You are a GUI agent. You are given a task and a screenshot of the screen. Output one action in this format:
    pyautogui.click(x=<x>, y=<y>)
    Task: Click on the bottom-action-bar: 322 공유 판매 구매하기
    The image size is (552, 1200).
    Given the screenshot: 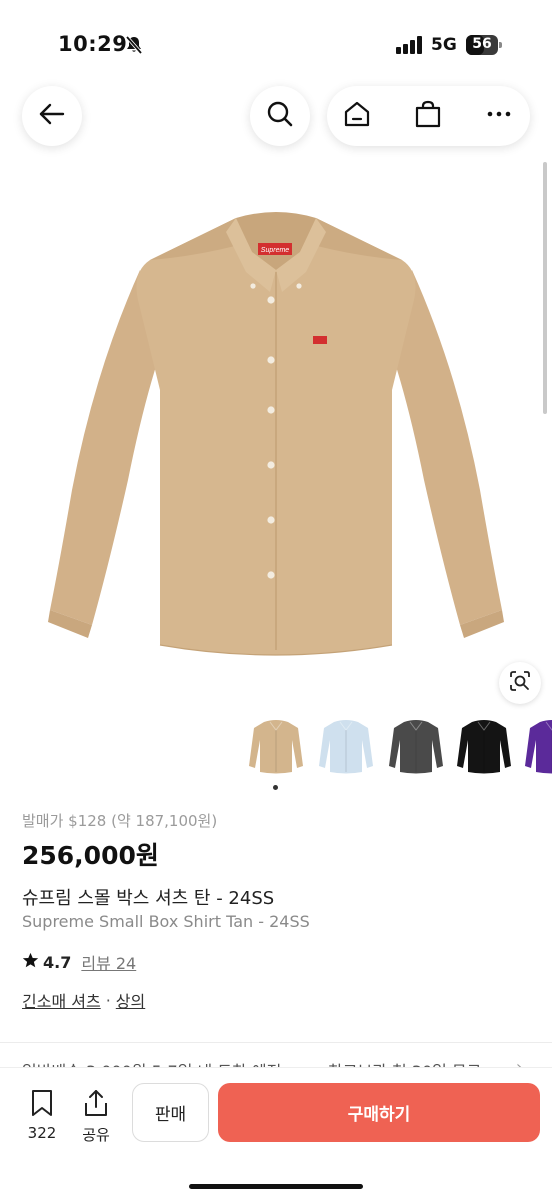 What is the action you would take?
    pyautogui.click(x=276, y=1134)
    